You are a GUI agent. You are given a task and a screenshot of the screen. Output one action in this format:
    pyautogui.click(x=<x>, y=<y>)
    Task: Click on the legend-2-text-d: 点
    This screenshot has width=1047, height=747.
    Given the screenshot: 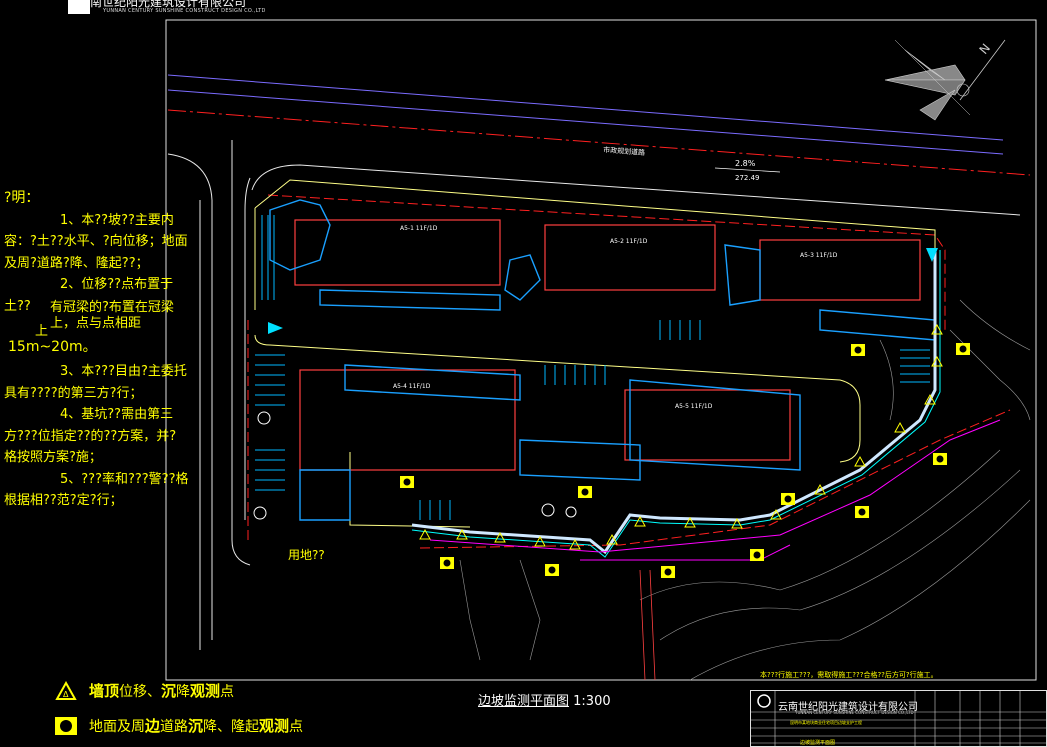 What is the action you would take?
    pyautogui.click(x=296, y=726)
    